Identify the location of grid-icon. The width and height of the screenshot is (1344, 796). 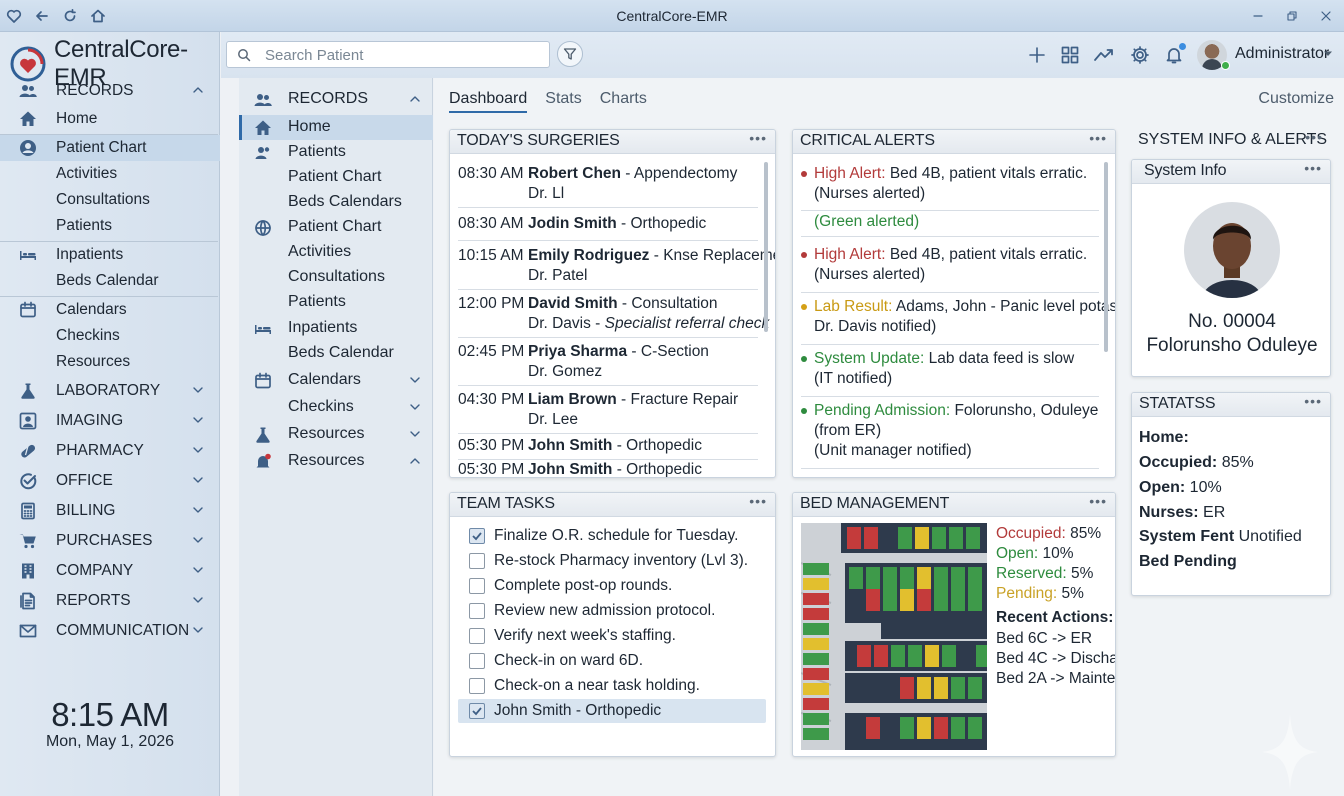
(1070, 55).